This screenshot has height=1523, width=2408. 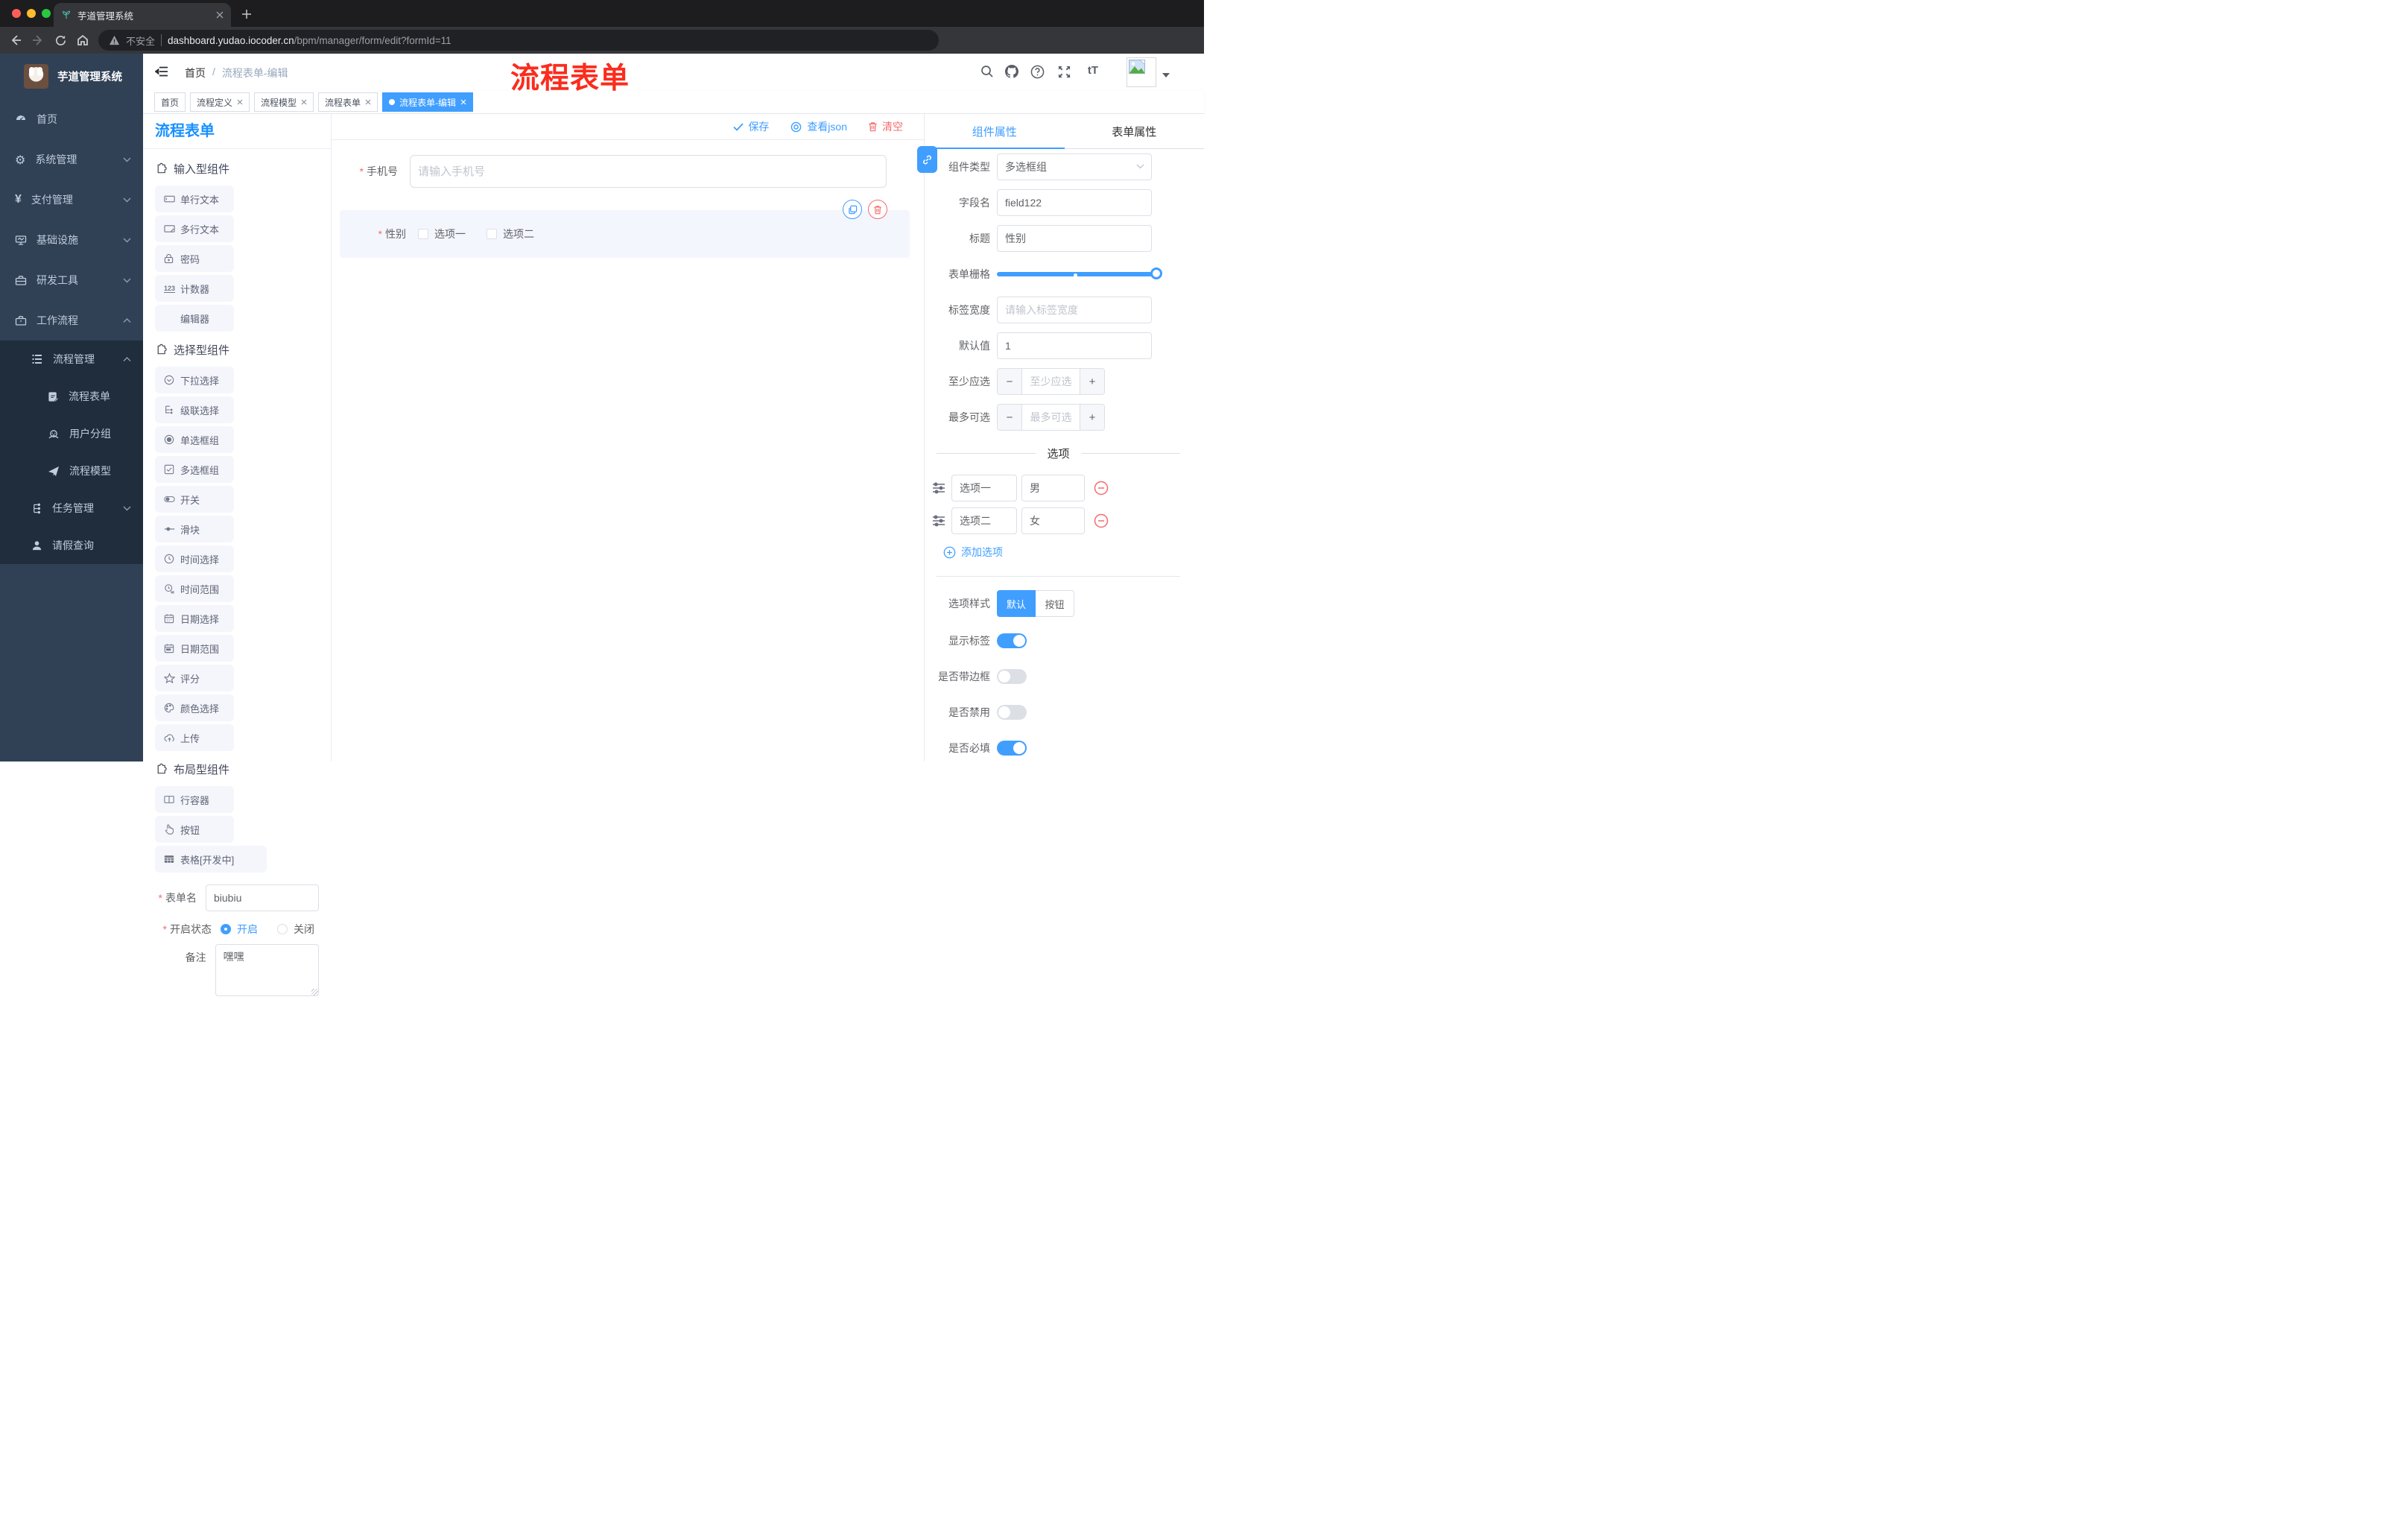 I want to click on fullscreen-icon, so click(x=1064, y=72).